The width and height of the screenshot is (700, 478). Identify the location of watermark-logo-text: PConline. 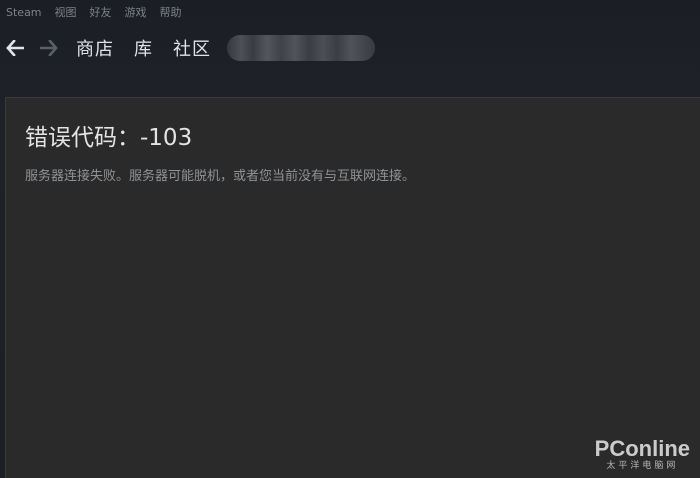
(642, 448).